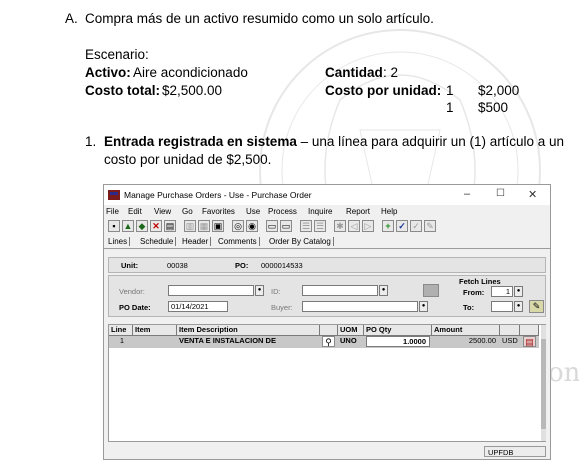  I want to click on unit-cost-label: Costo por unidad:, so click(383, 90).